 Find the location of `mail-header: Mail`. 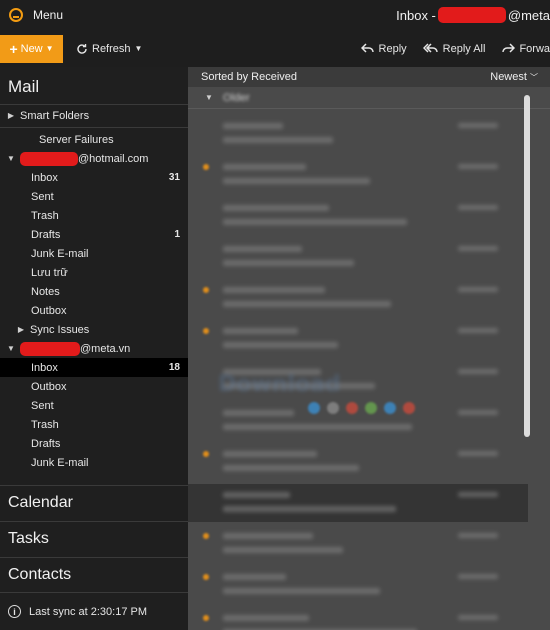

mail-header: Mail is located at coordinates (94, 85).